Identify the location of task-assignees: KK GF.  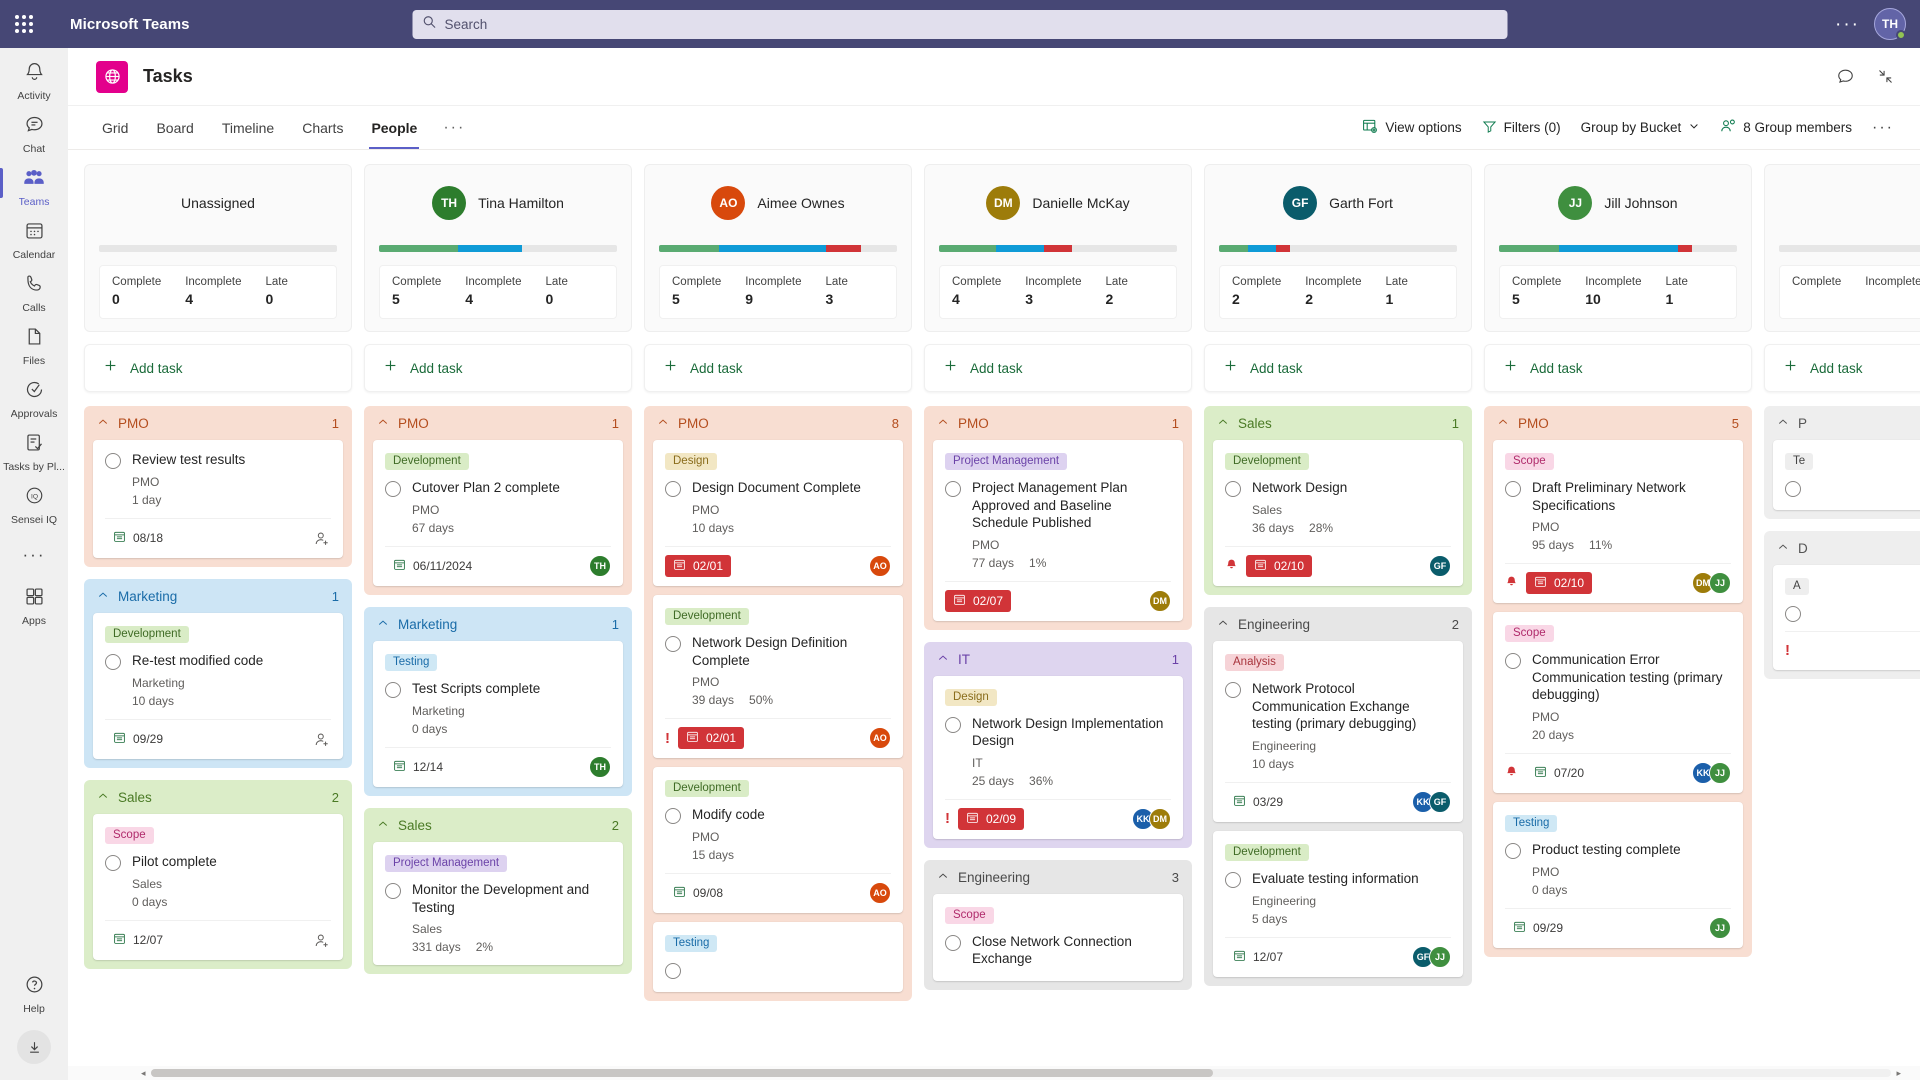
(1431, 801).